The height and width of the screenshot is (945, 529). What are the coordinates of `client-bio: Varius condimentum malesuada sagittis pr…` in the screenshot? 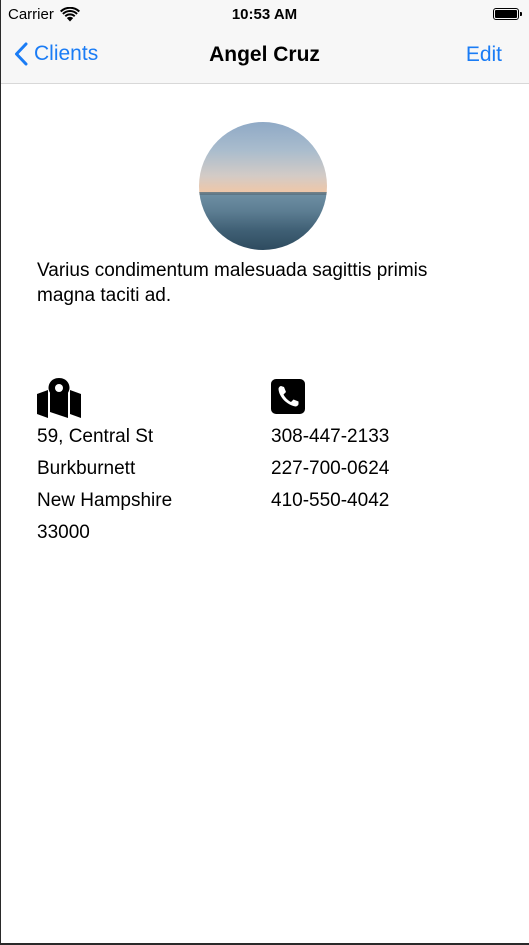 It's located at (232, 283).